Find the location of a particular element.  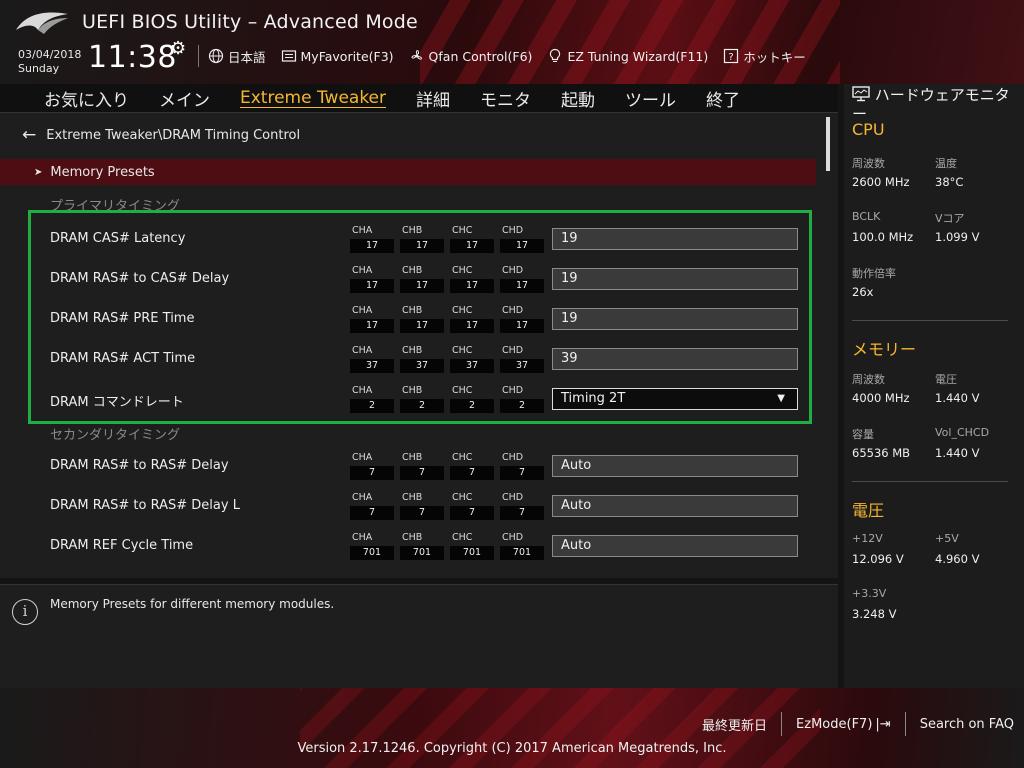

ras-to-ras-delay-input: Auto is located at coordinates (675, 466).